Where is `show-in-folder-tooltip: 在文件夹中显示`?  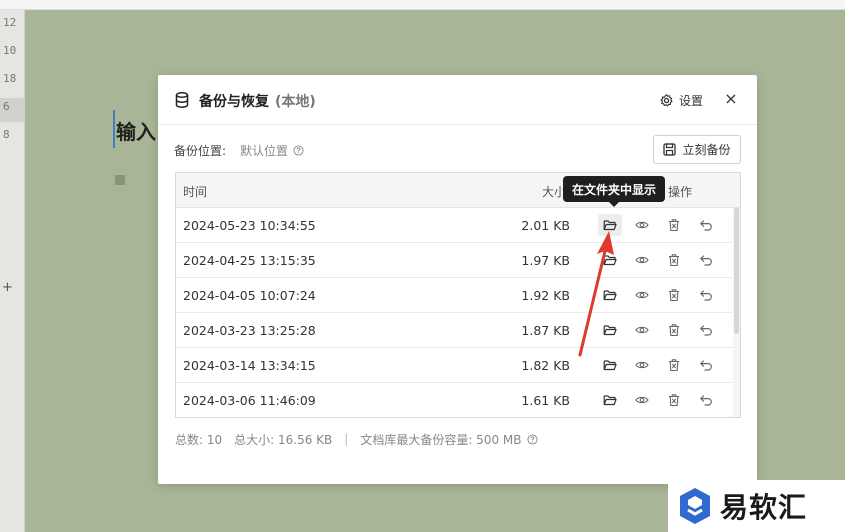
show-in-folder-tooltip: 在文件夹中显示 is located at coordinates (614, 189).